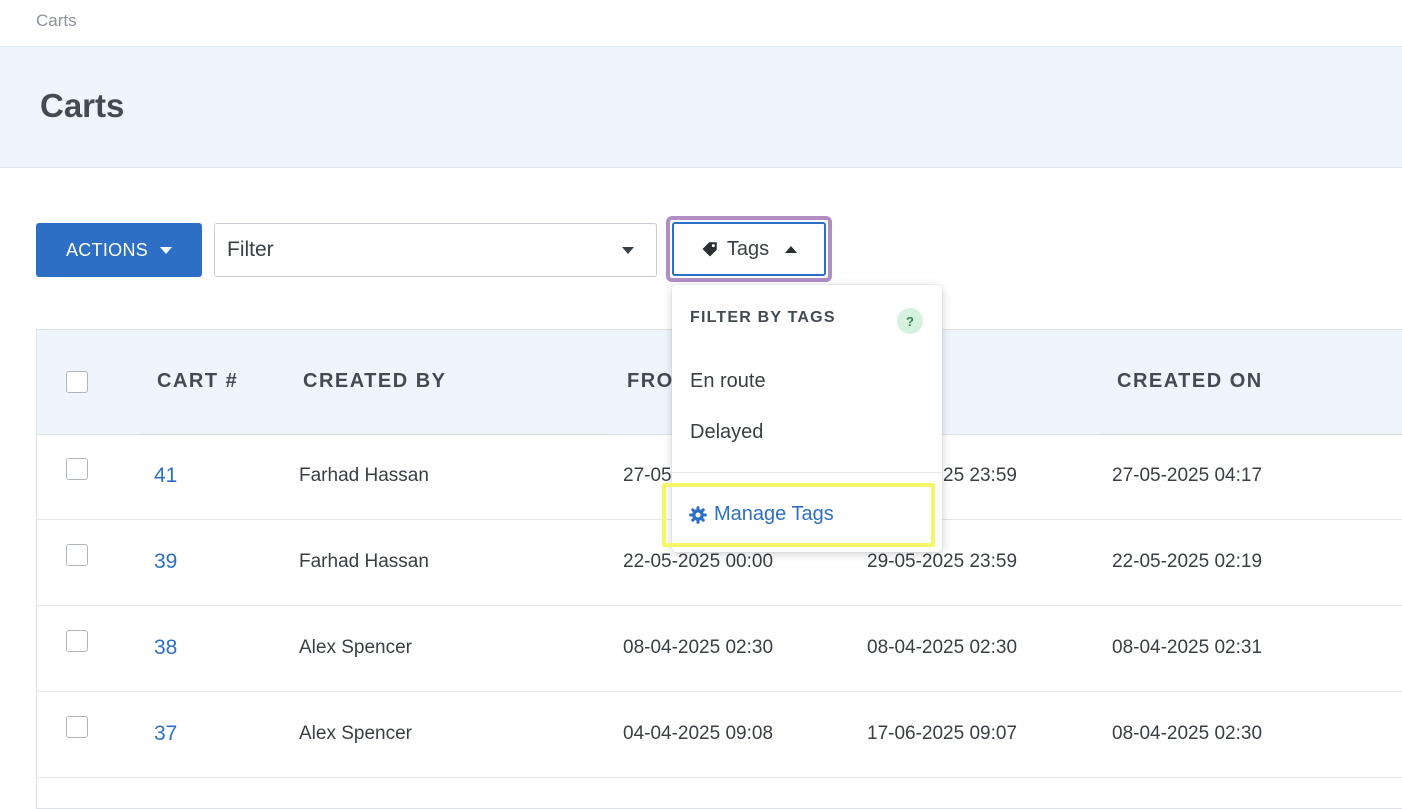 This screenshot has height=809, width=1402. I want to click on dropdown-title: FILTER BY TAGS, so click(763, 317).